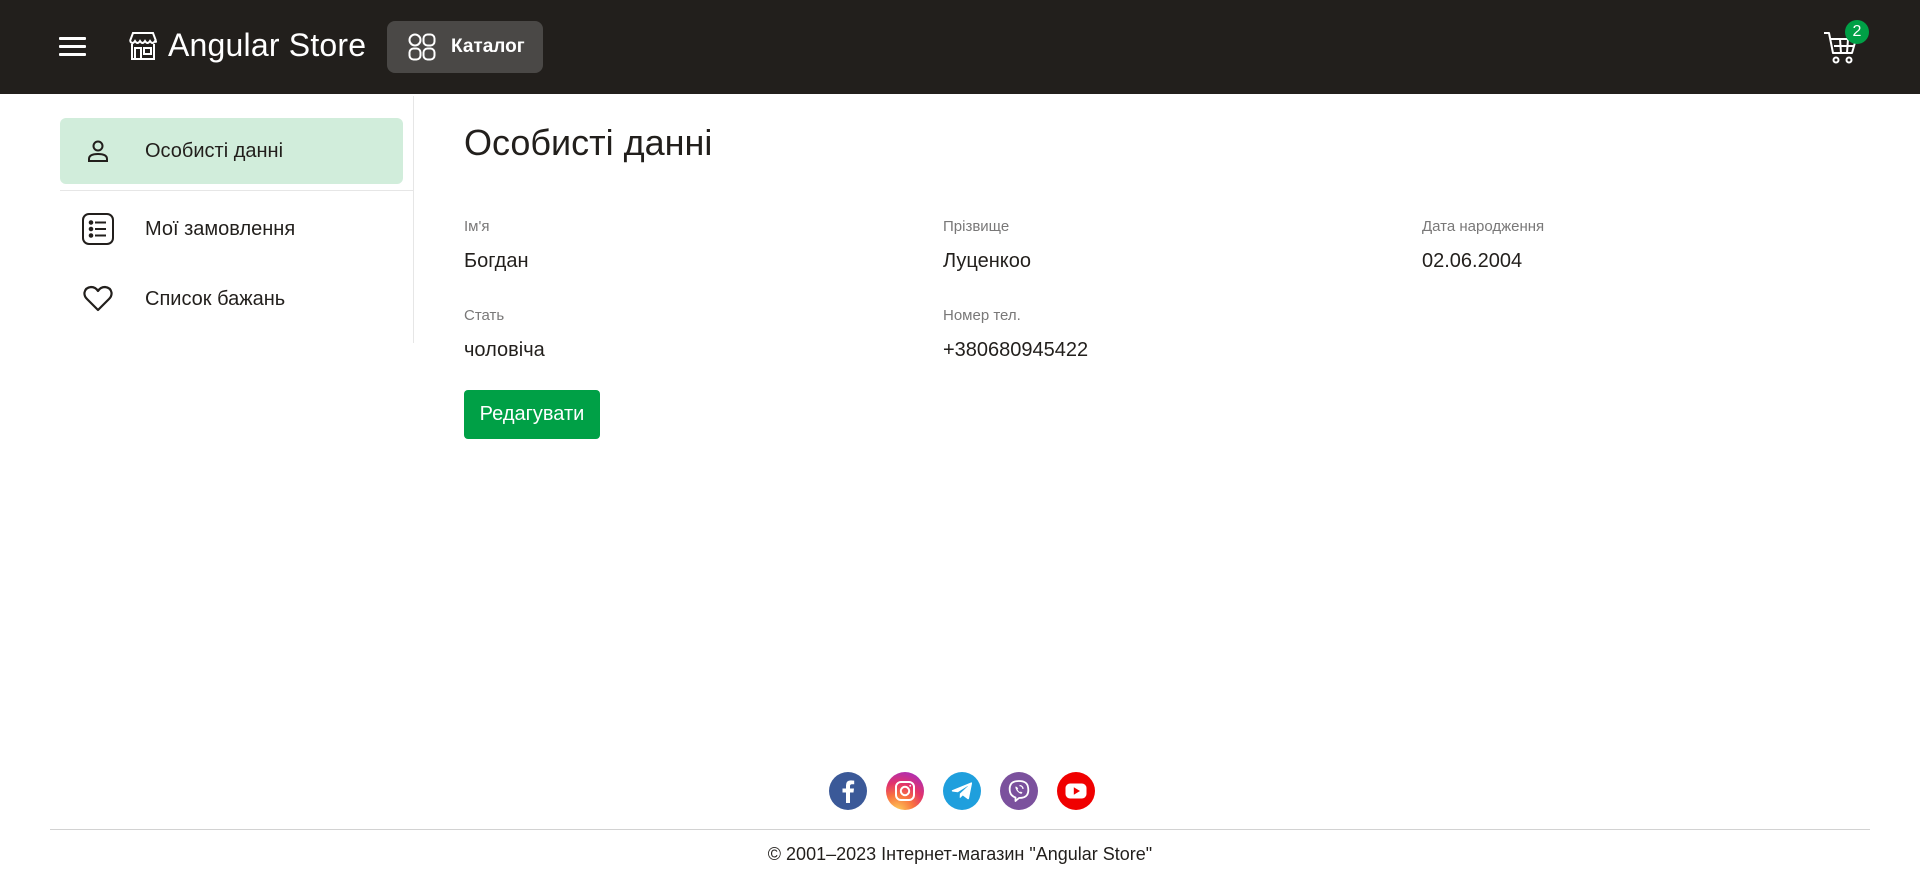 The image size is (1920, 892). What do you see at coordinates (143, 45) in the screenshot?
I see `store-icon` at bounding box center [143, 45].